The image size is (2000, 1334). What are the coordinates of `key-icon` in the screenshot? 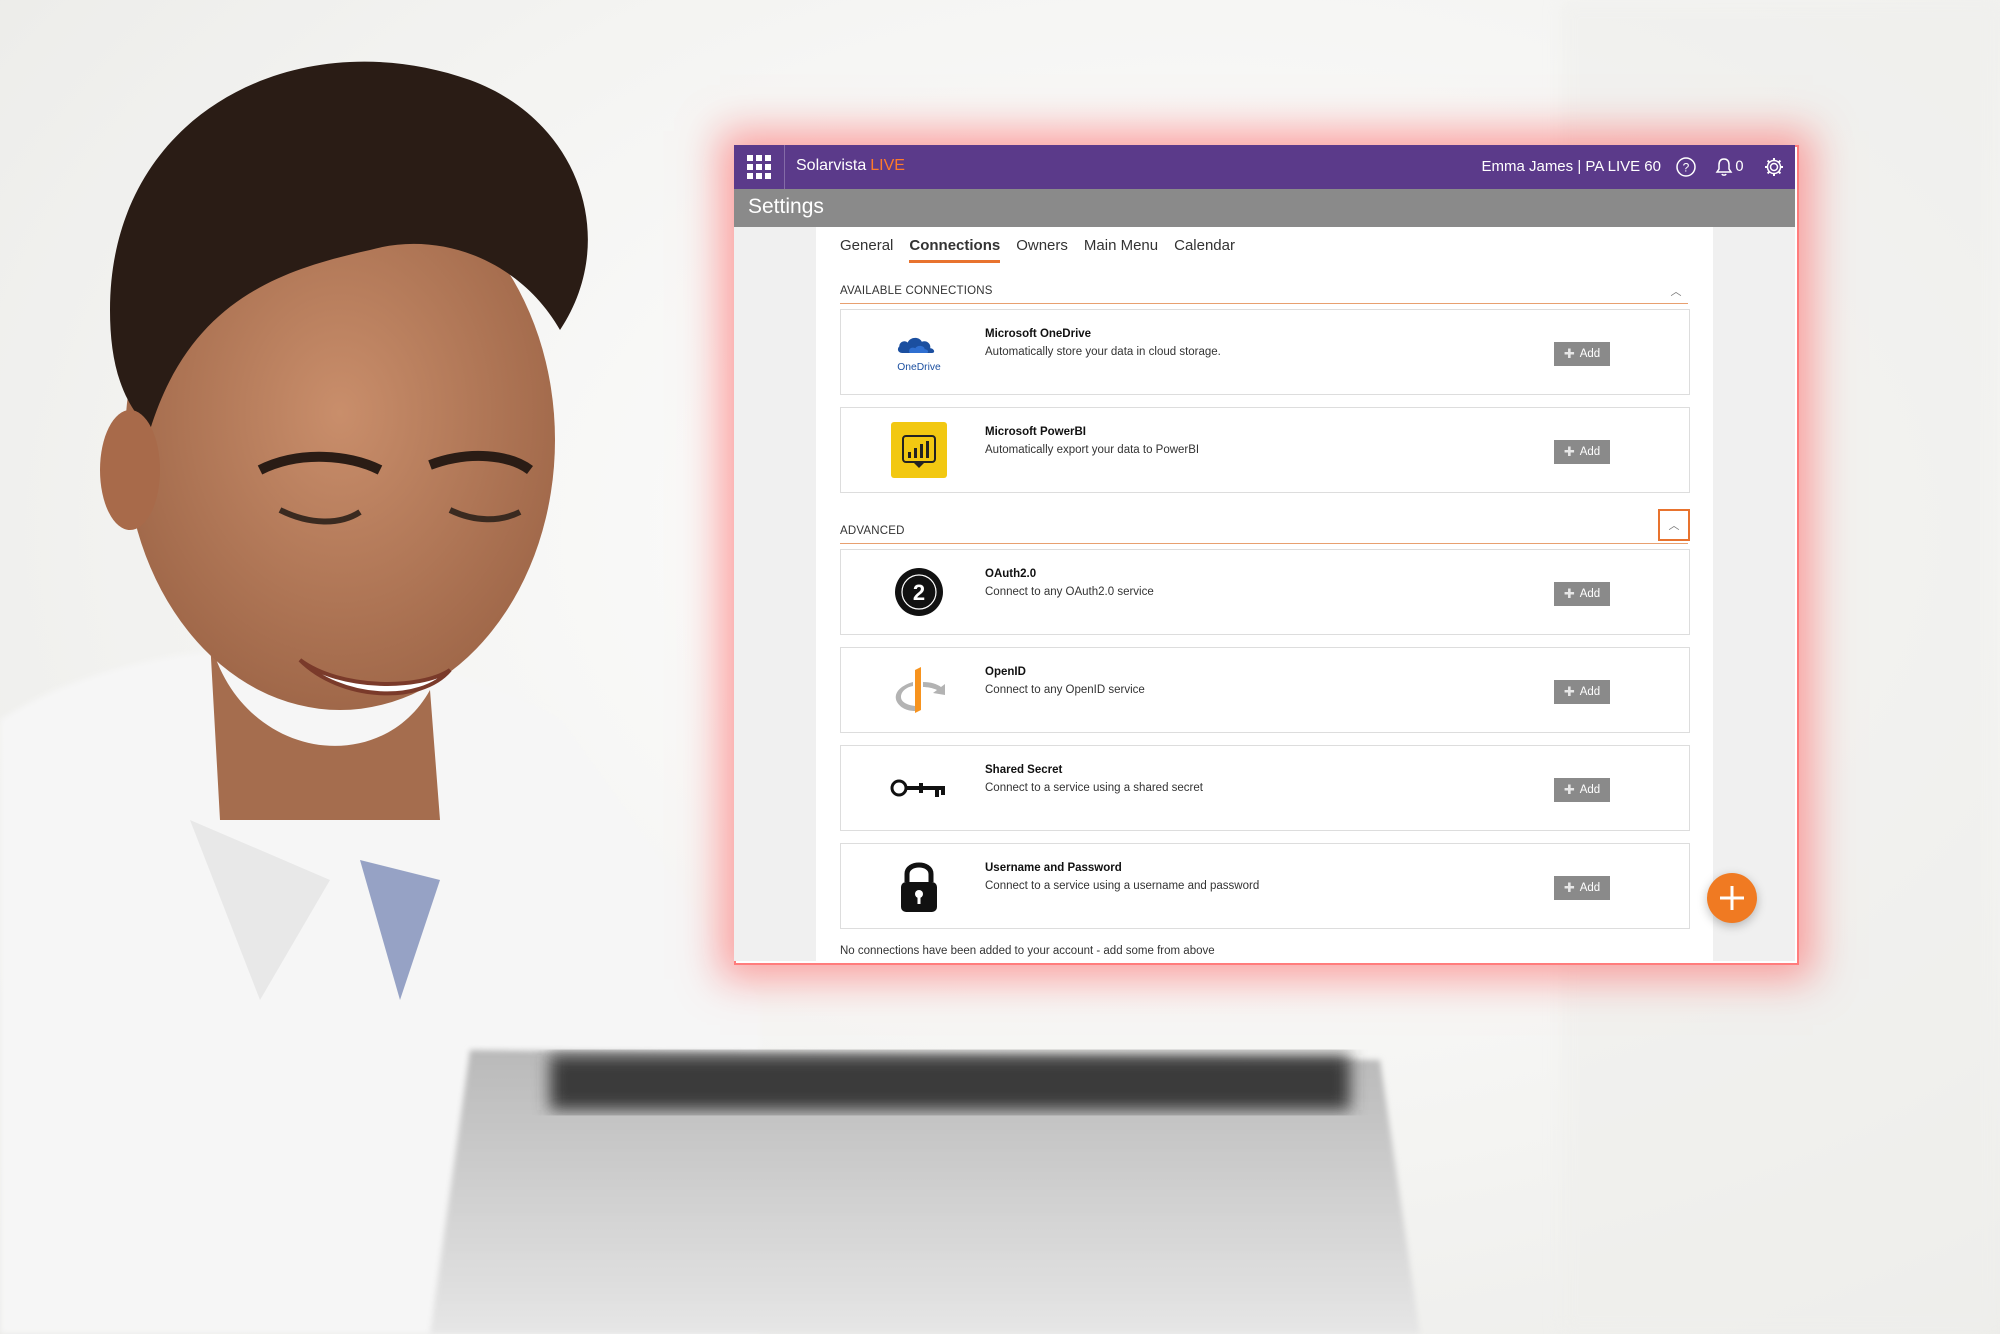 It's located at (919, 788).